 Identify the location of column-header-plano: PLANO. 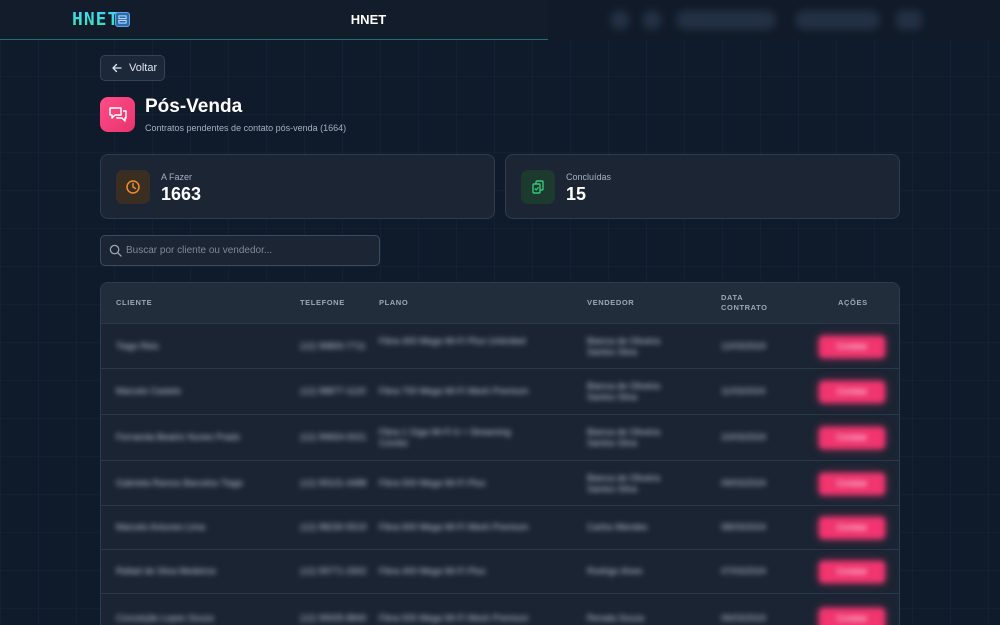
(393, 303).